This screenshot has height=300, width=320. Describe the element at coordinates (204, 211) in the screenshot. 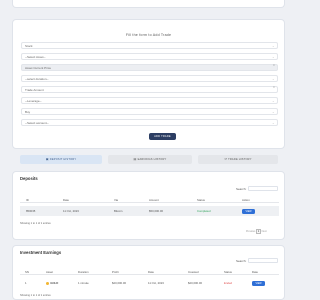

I see `status-badge: Completed` at that location.